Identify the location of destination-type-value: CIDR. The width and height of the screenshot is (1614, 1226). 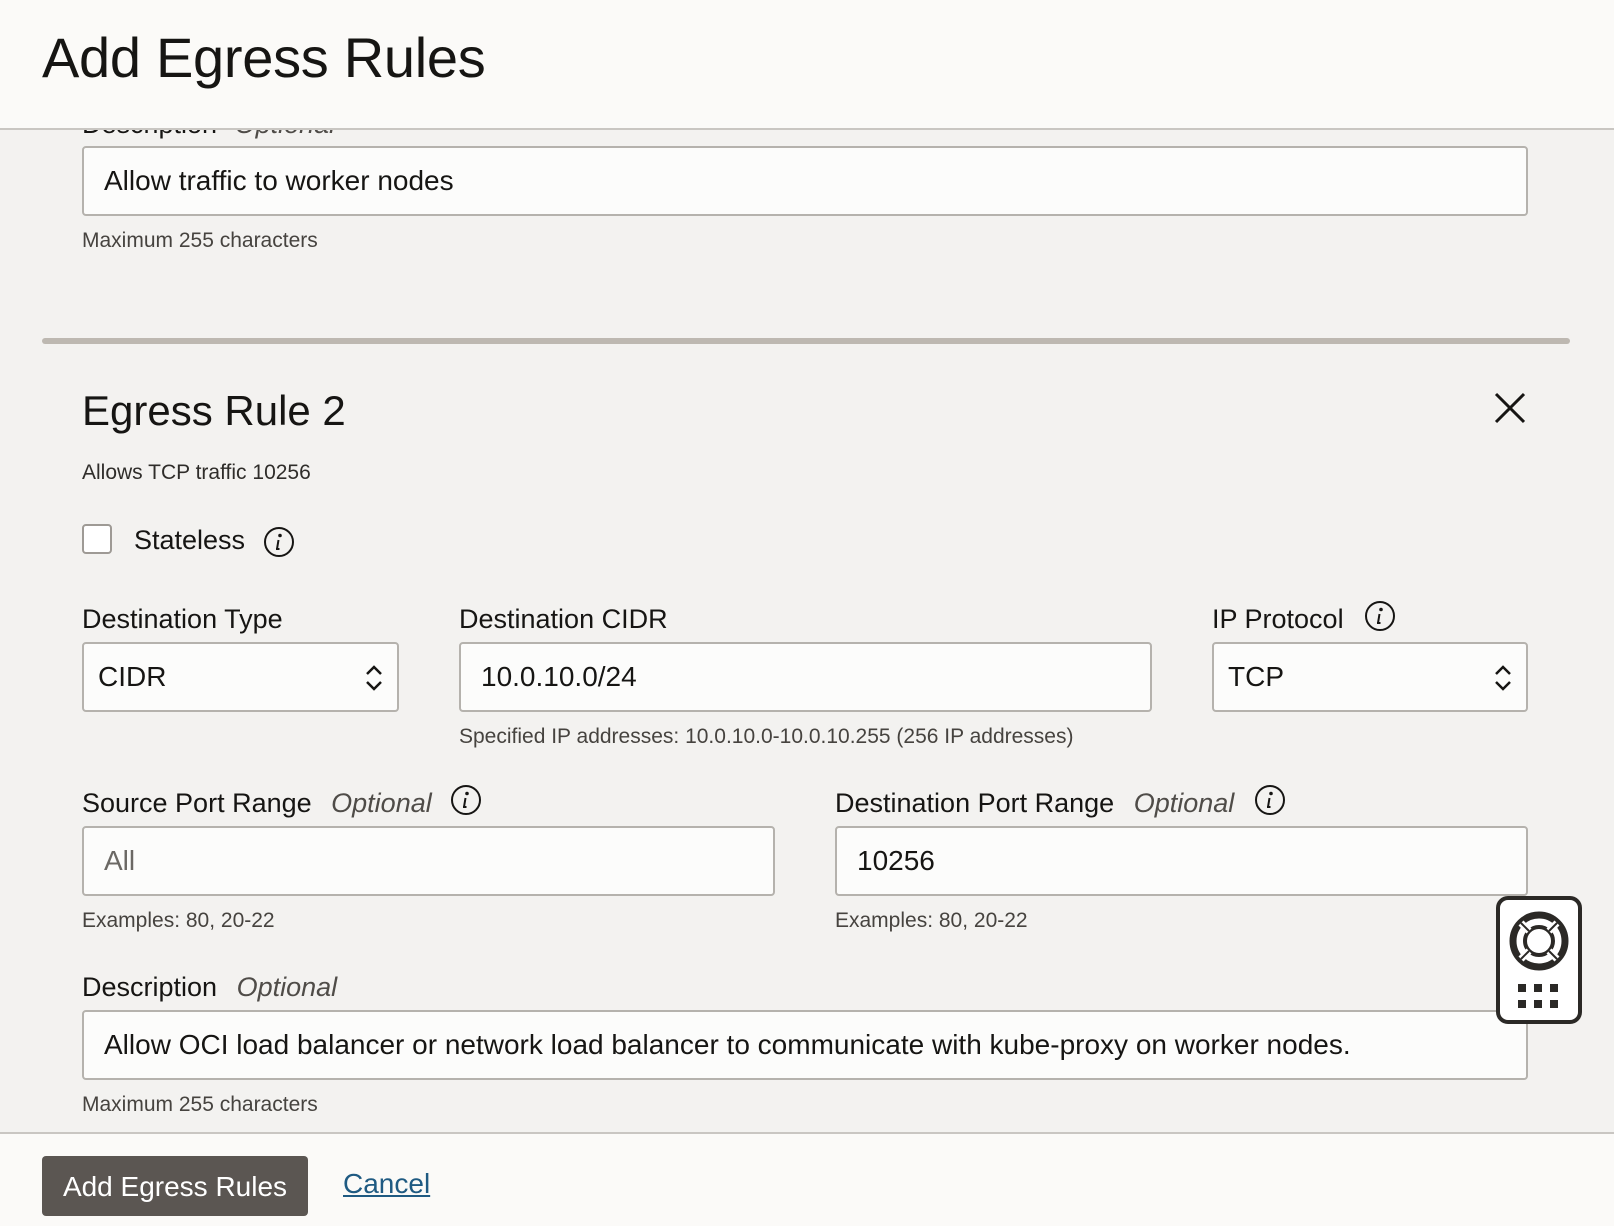
(132, 676).